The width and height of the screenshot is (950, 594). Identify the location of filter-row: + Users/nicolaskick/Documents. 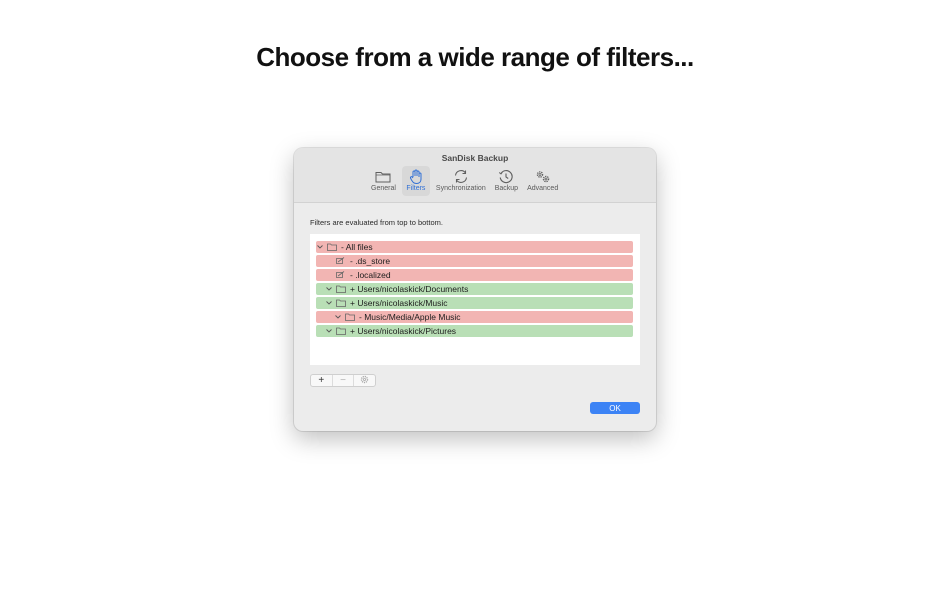
(474, 289).